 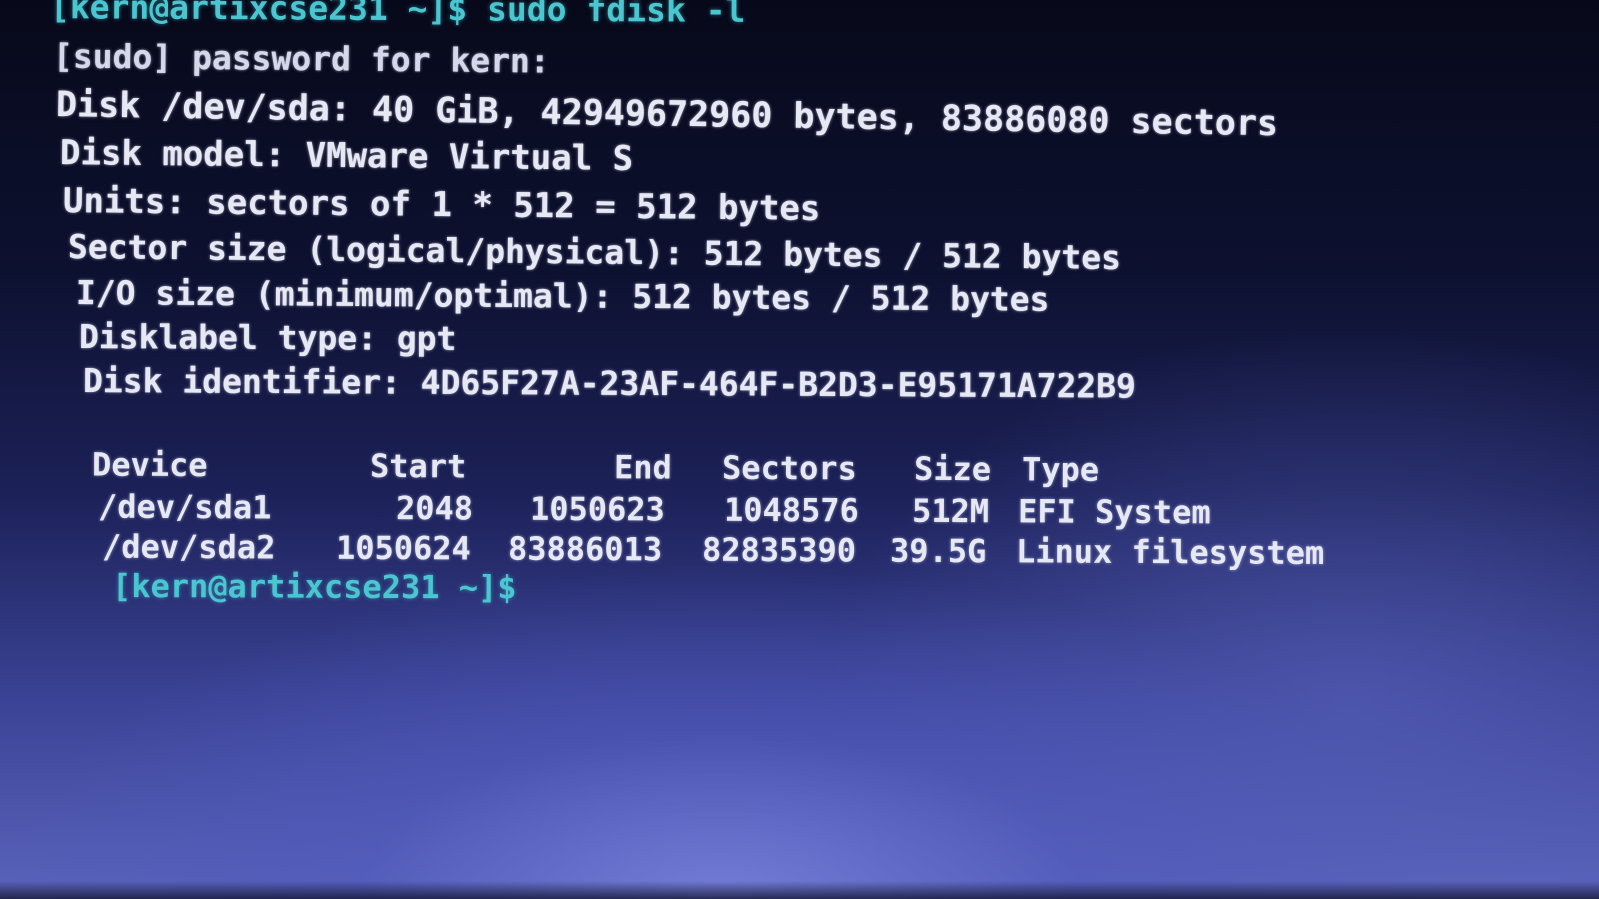 I want to click on row-size: 512M, so click(x=950, y=511).